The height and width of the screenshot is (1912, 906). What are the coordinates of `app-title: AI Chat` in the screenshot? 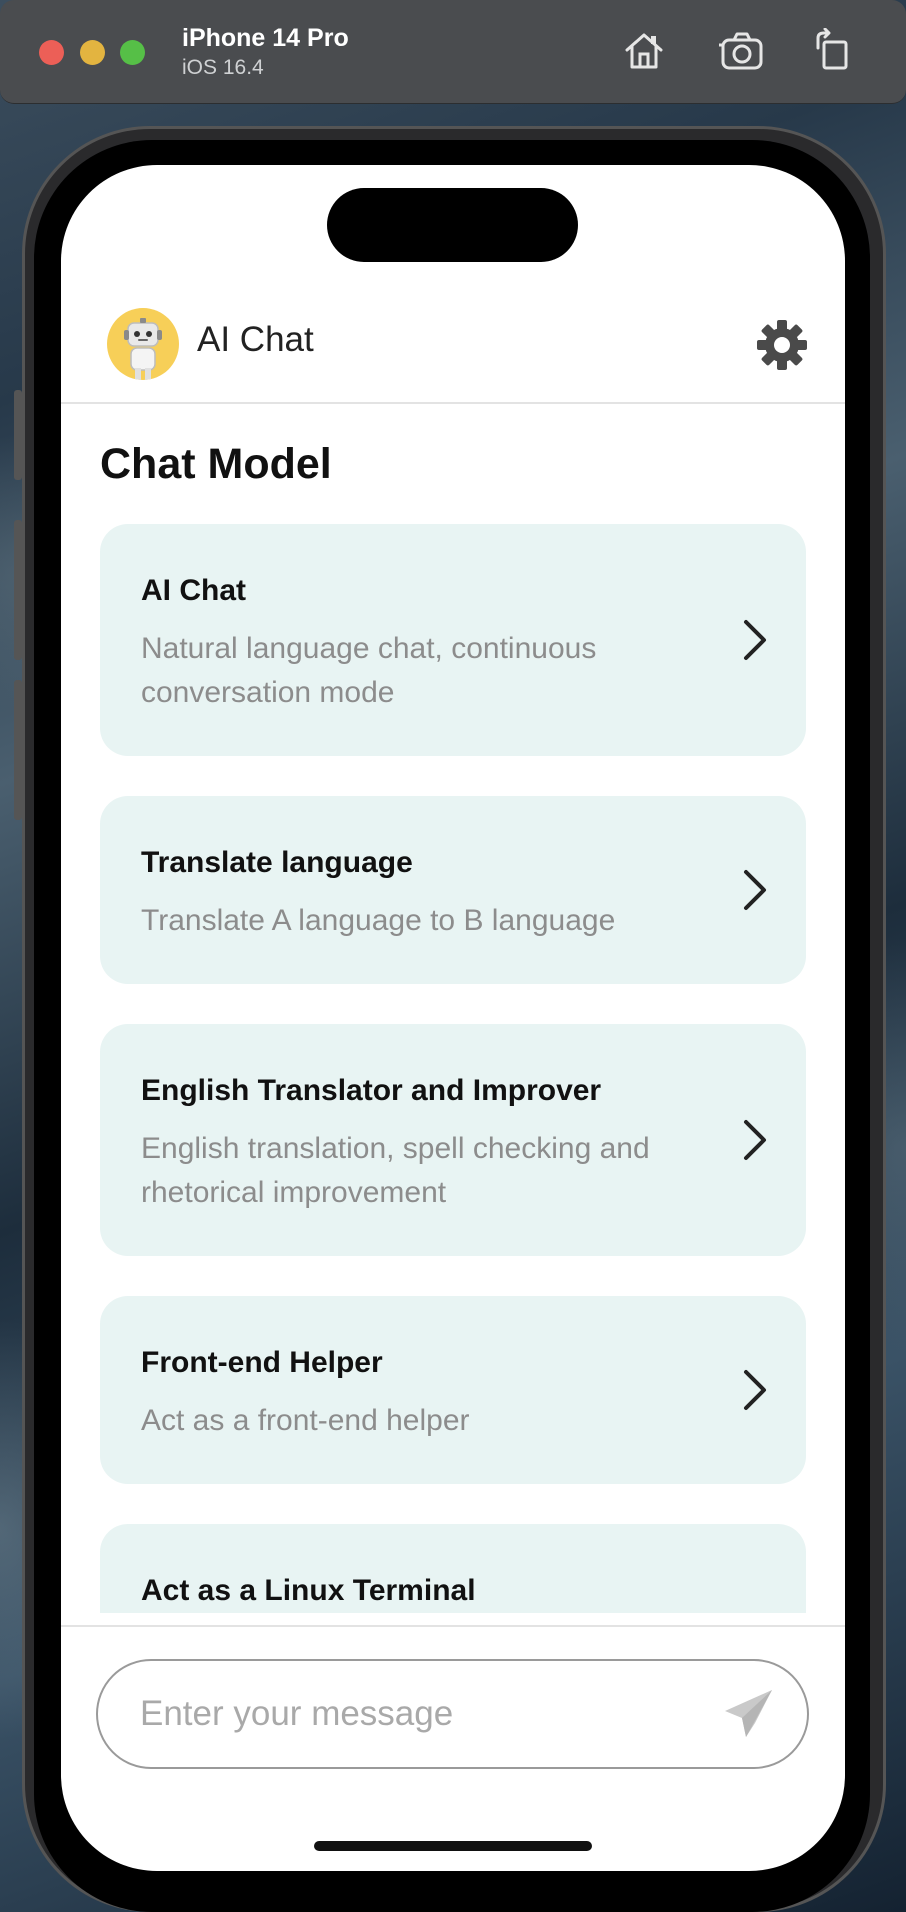 It's located at (255, 339).